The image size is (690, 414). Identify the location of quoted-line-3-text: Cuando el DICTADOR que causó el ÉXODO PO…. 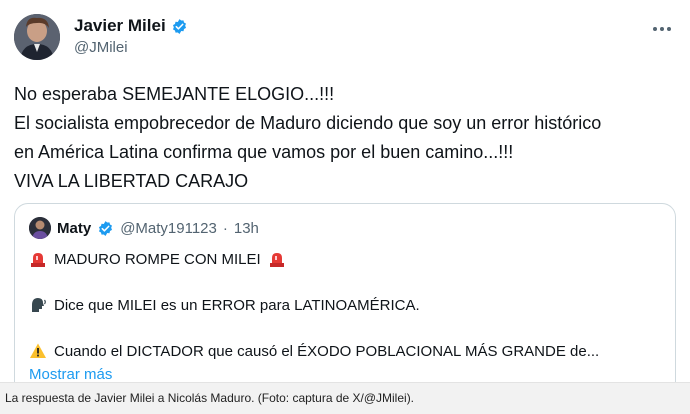
(327, 351).